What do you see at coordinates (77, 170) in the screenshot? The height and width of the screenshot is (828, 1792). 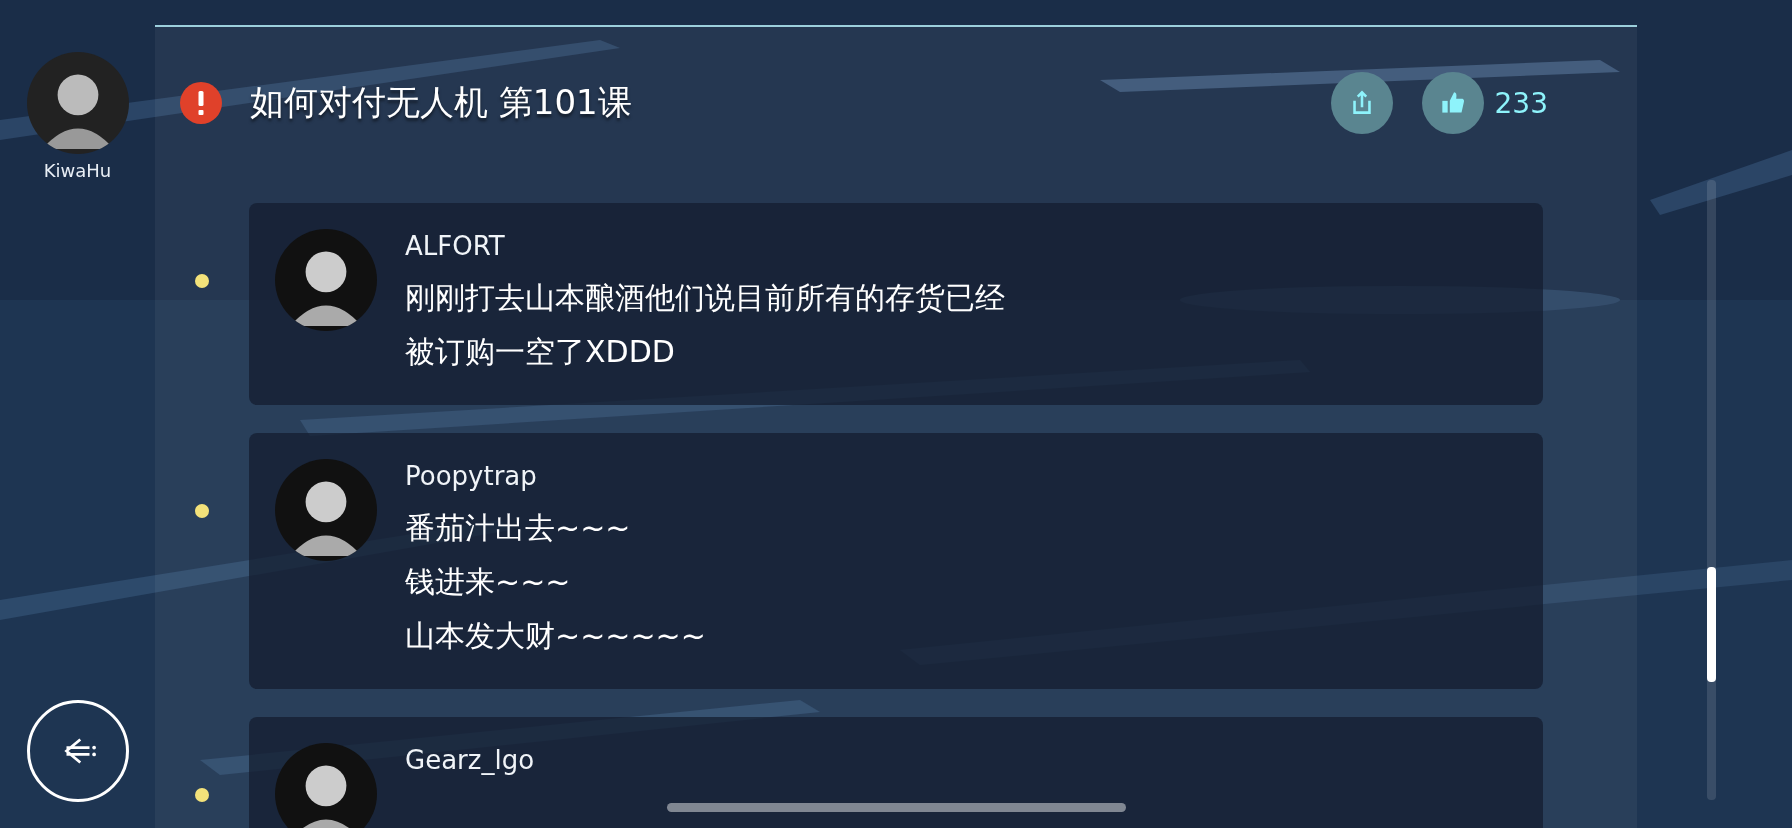 I see `username: KiwaHu` at bounding box center [77, 170].